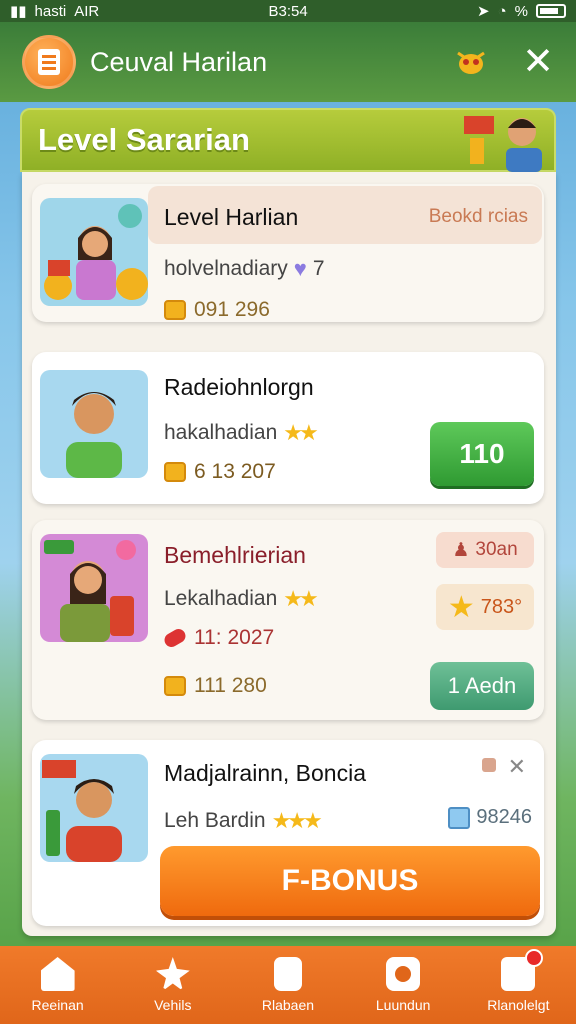  I want to click on gift-stat: 98246, so click(490, 817).